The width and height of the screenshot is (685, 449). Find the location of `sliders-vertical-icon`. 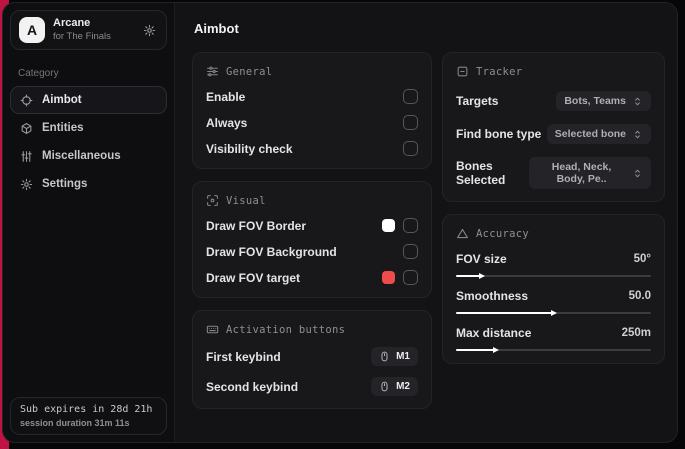

sliders-vertical-icon is located at coordinates (26, 156).